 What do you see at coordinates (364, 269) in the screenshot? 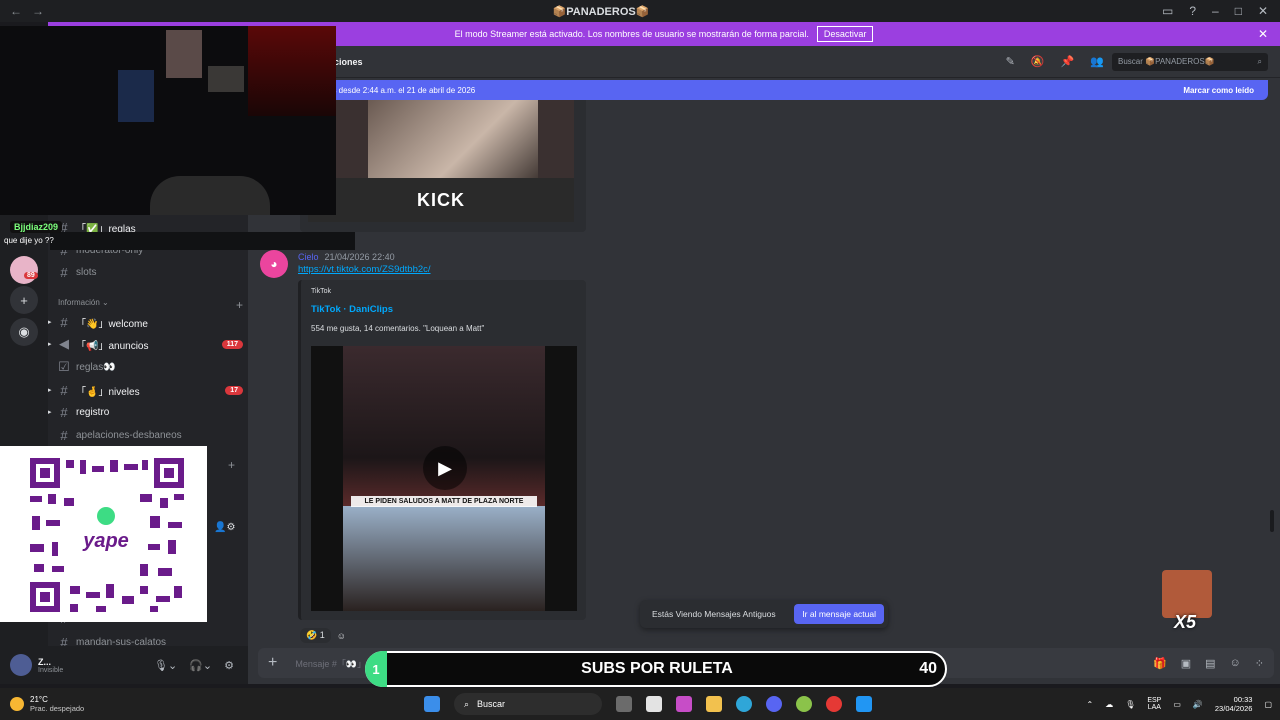
I see `message-link: https://vt.tiktok.com/ZS9dtbb2c/` at bounding box center [364, 269].